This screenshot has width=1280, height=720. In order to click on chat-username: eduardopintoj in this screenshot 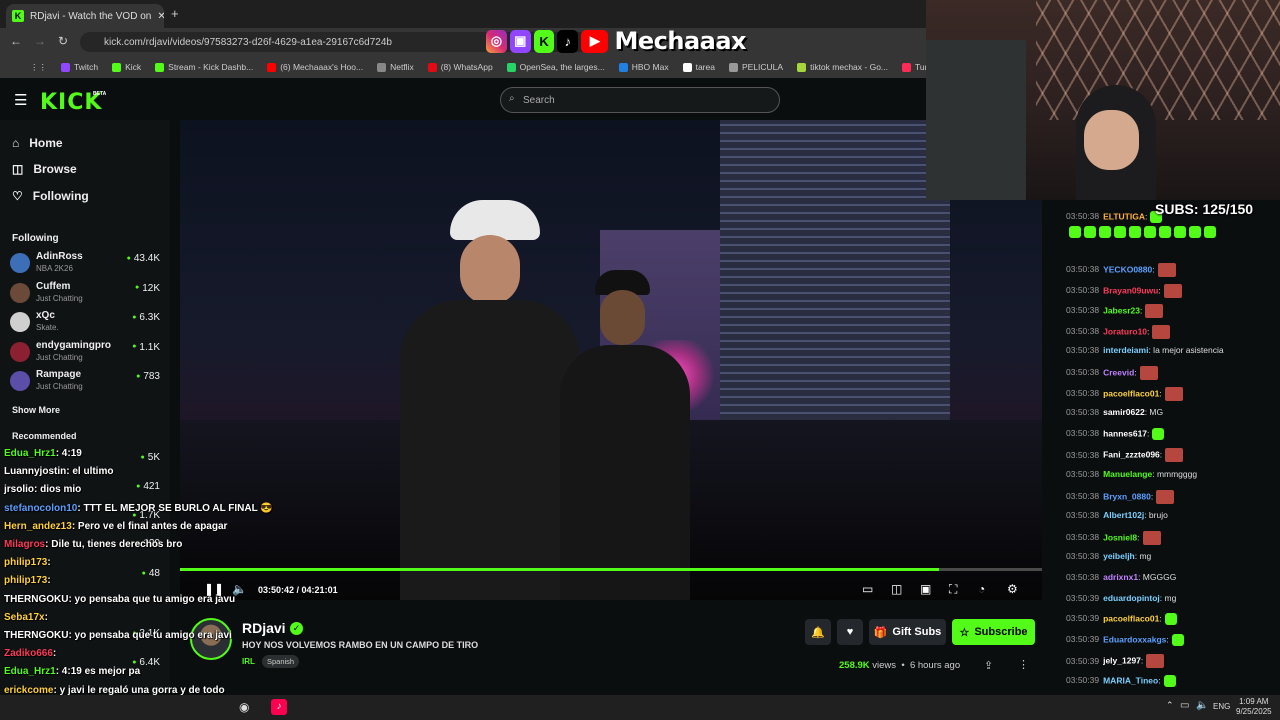, I will do `click(1131, 598)`.